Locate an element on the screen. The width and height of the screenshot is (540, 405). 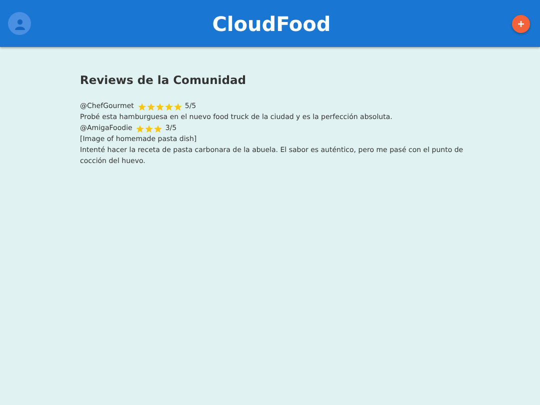
app-title: CloudFood is located at coordinates (271, 24).